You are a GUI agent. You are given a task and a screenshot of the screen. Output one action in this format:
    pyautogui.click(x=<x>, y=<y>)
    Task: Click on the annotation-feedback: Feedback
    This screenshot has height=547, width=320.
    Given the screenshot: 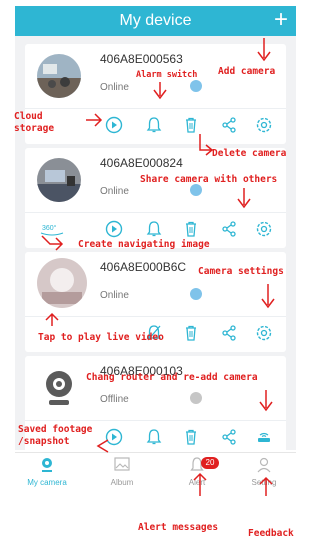 What is the action you would take?
    pyautogui.click(x=271, y=533)
    